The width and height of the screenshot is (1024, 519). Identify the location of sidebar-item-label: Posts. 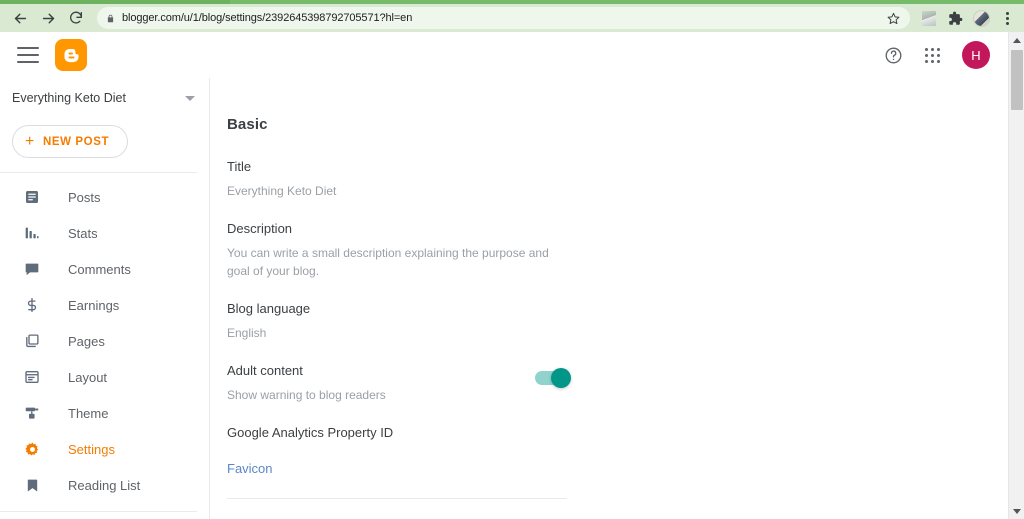
(84, 197).